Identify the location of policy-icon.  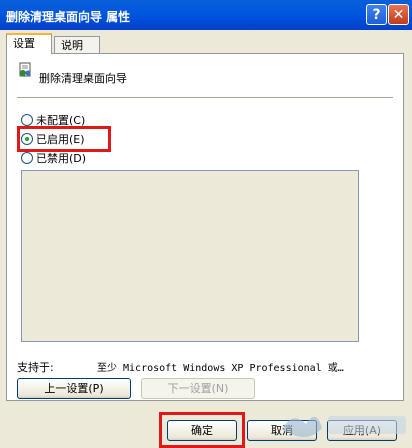
(25, 69).